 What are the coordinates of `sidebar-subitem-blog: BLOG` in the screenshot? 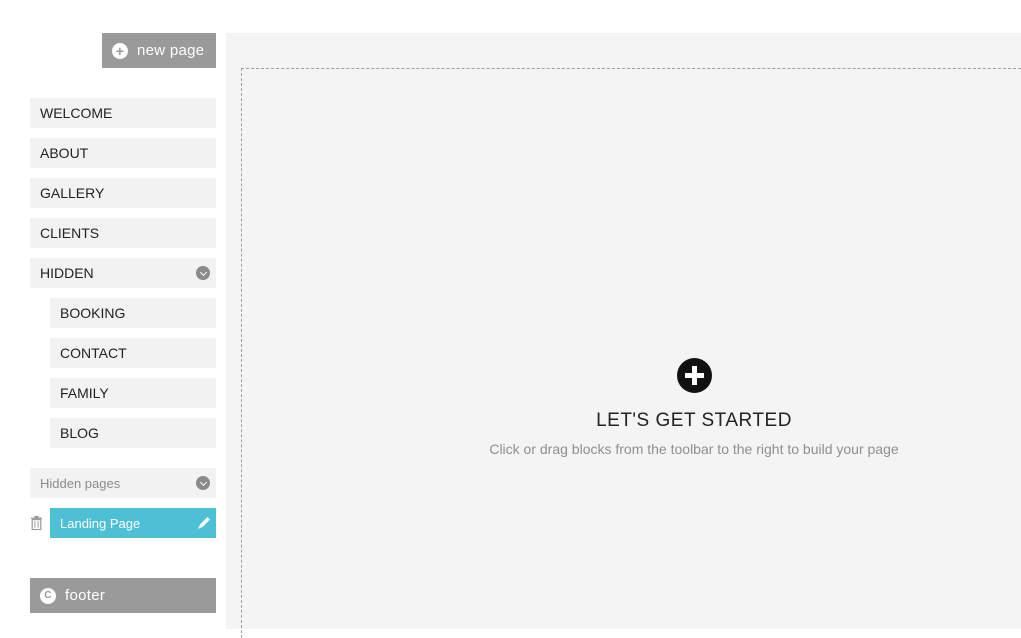 It's located at (133, 433).